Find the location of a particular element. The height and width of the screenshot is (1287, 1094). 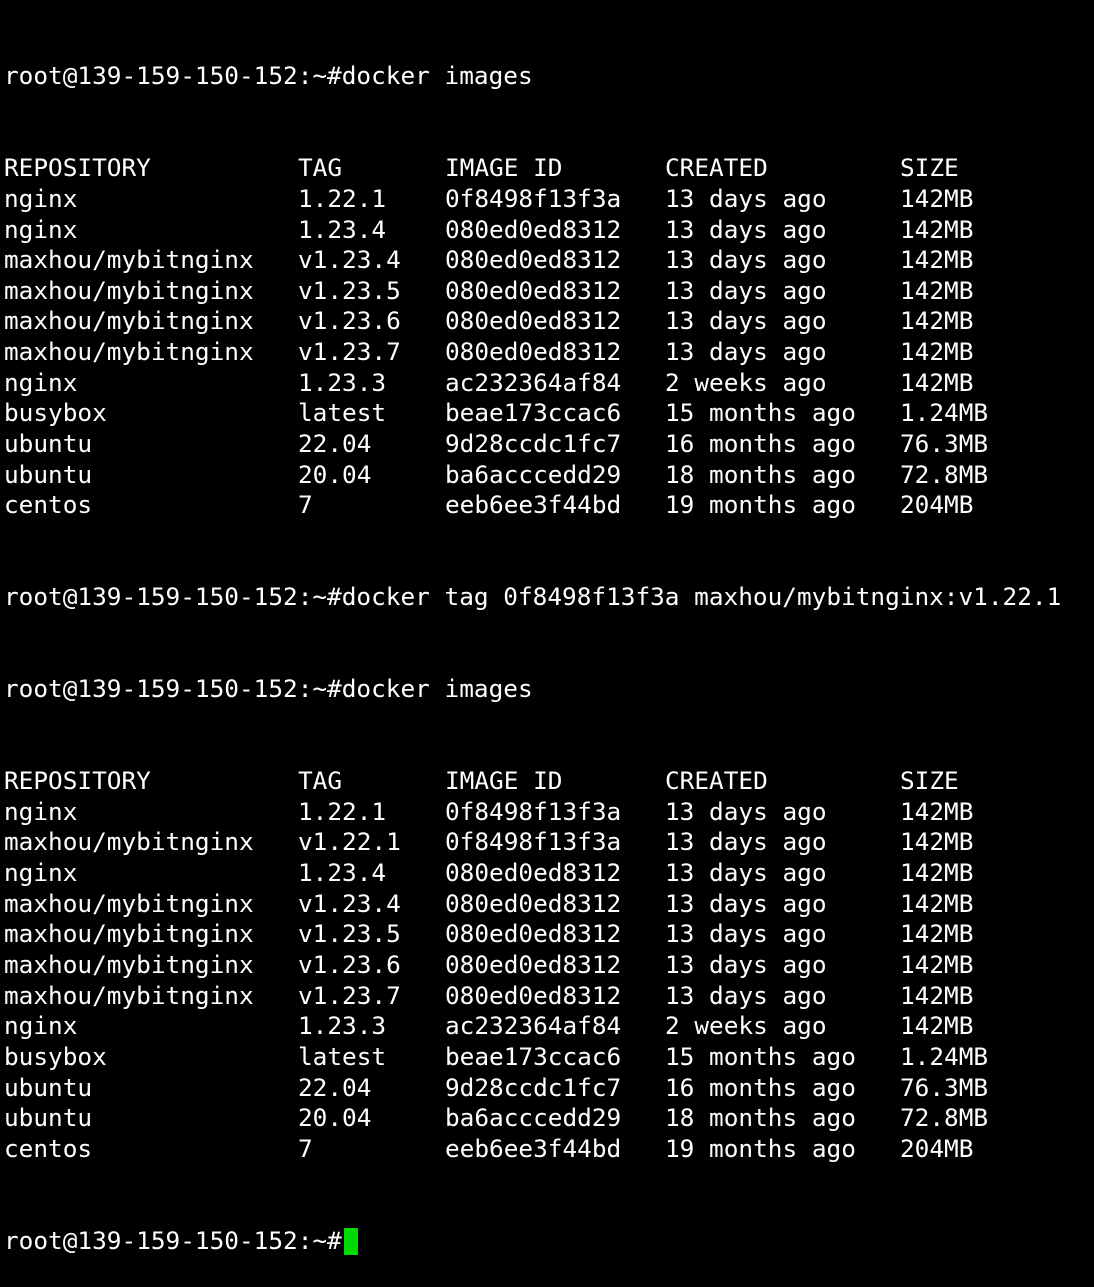

table-cell: ac232364af84 is located at coordinates (533, 1026).